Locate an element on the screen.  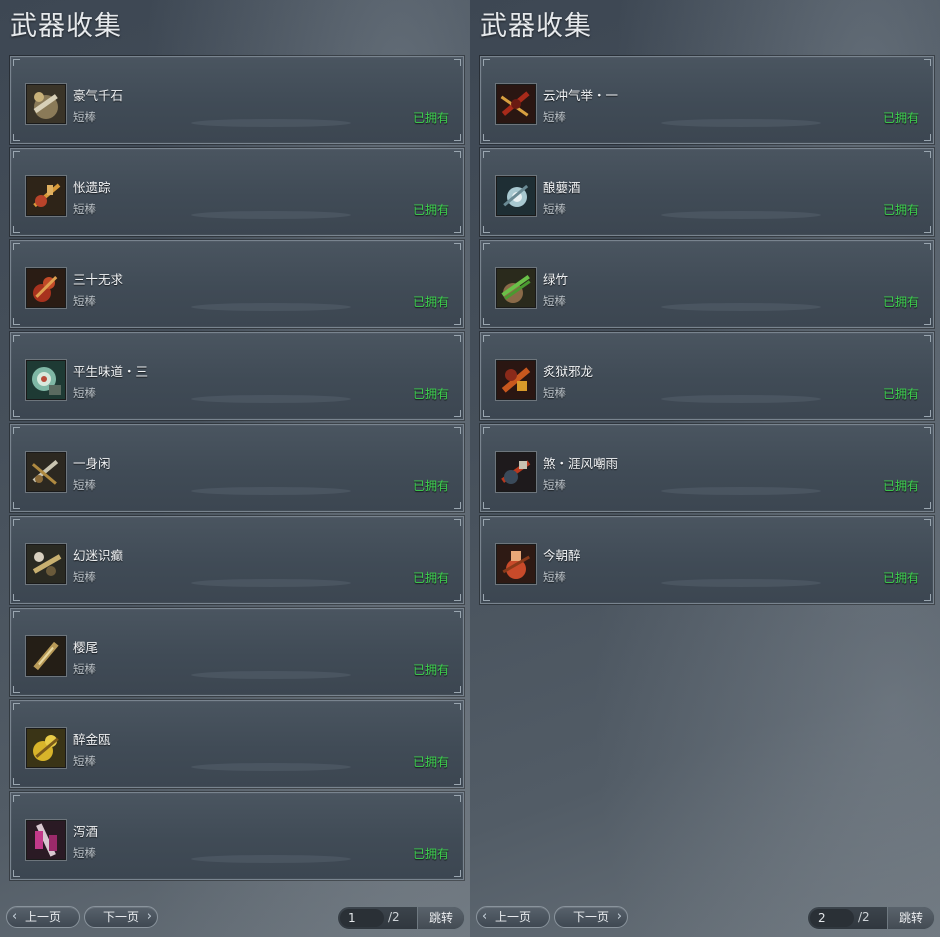
weapon-name: 怅遗踪 is located at coordinates (92, 187).